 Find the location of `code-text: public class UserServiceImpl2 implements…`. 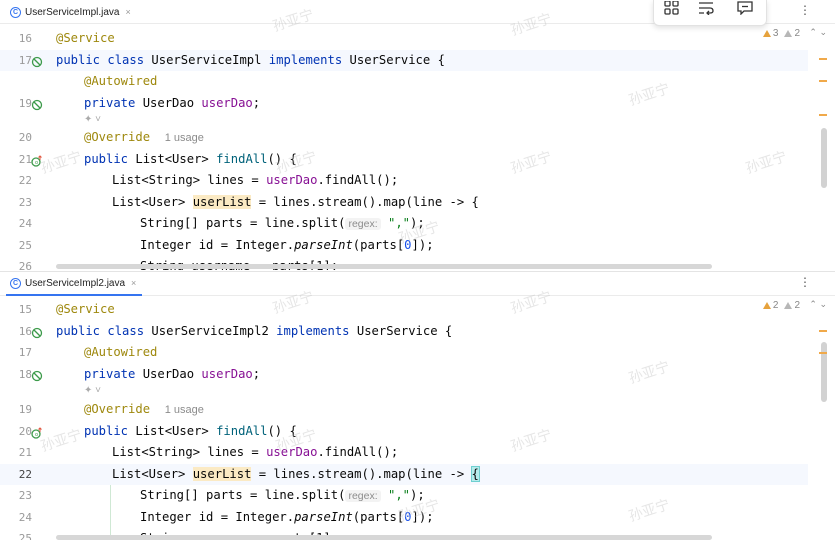

code-text: public class UserServiceImpl2 implements… is located at coordinates (254, 330).